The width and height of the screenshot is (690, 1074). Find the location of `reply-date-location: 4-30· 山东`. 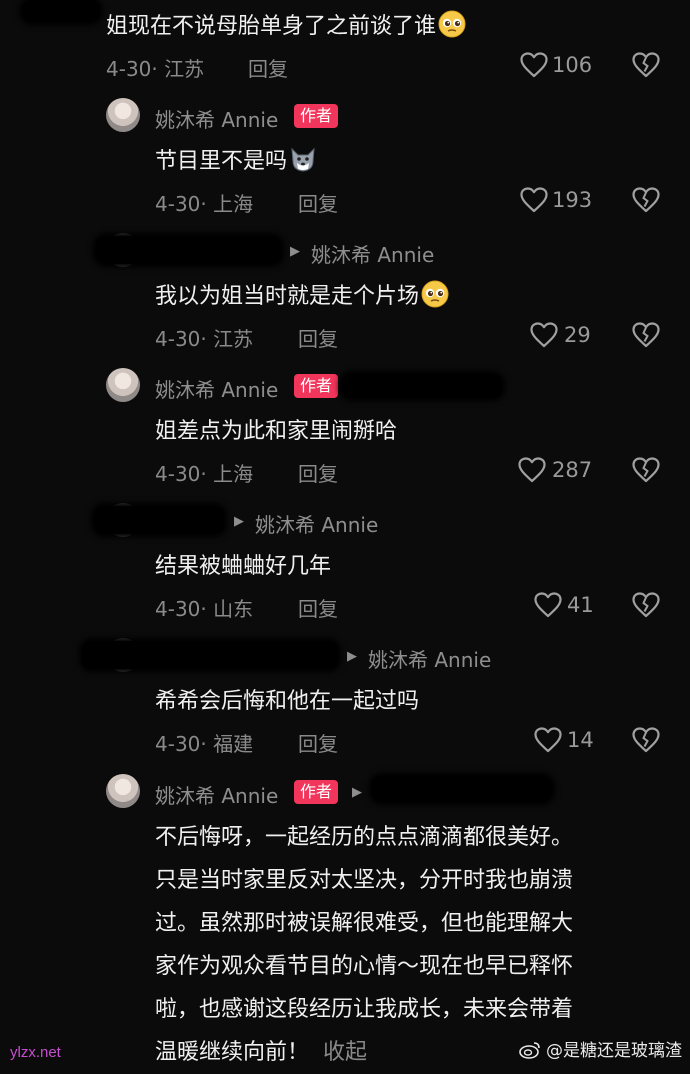

reply-date-location: 4-30· 山东 is located at coordinates (204, 609).